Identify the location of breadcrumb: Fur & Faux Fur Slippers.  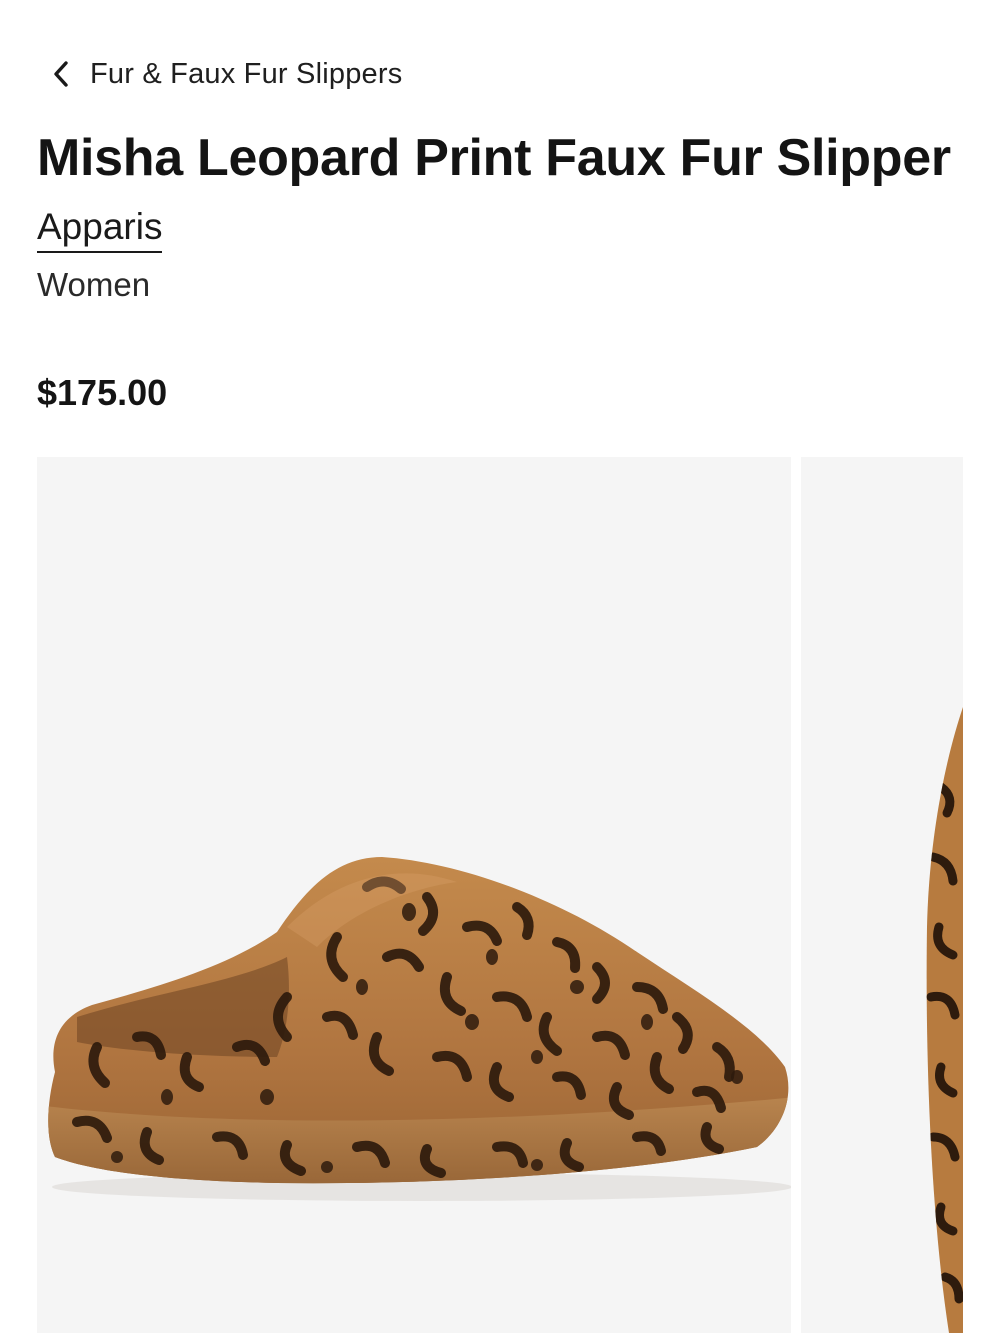
(224, 74).